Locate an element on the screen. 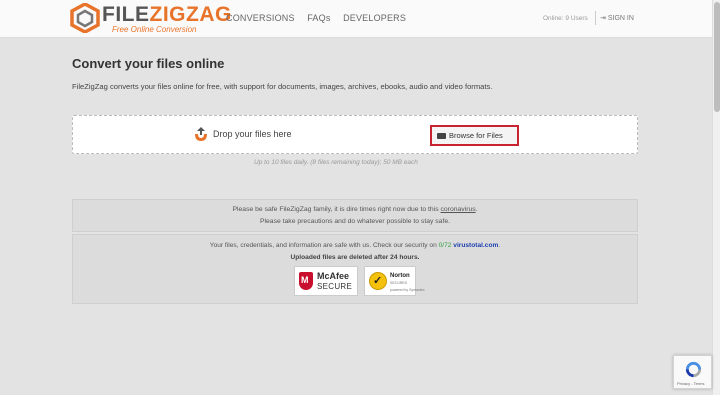 Image resolution: width=720 pixels, height=395 pixels. virustotal-link: virustotal.com is located at coordinates (475, 245).